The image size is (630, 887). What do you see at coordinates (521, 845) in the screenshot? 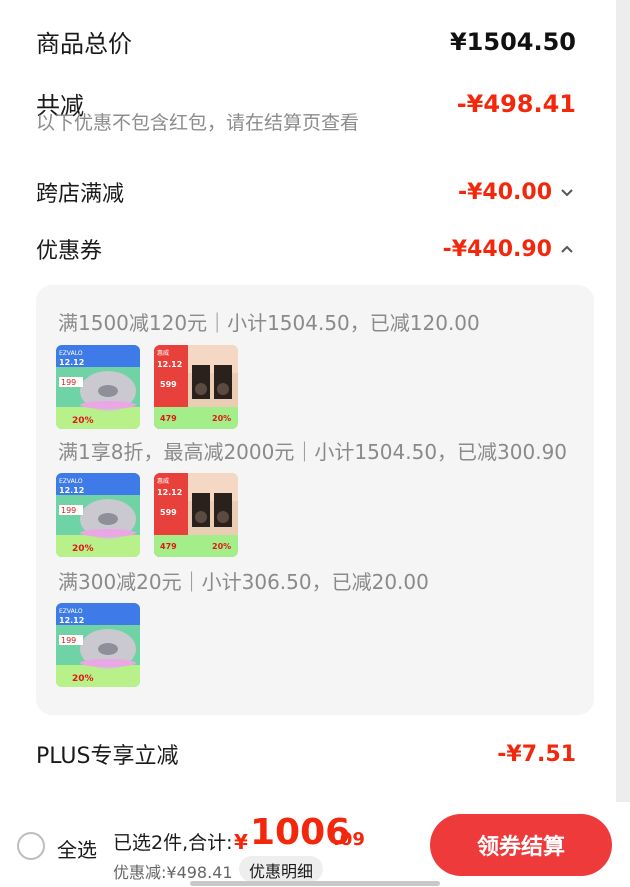
I see `checkout-button: 领券结算` at bounding box center [521, 845].